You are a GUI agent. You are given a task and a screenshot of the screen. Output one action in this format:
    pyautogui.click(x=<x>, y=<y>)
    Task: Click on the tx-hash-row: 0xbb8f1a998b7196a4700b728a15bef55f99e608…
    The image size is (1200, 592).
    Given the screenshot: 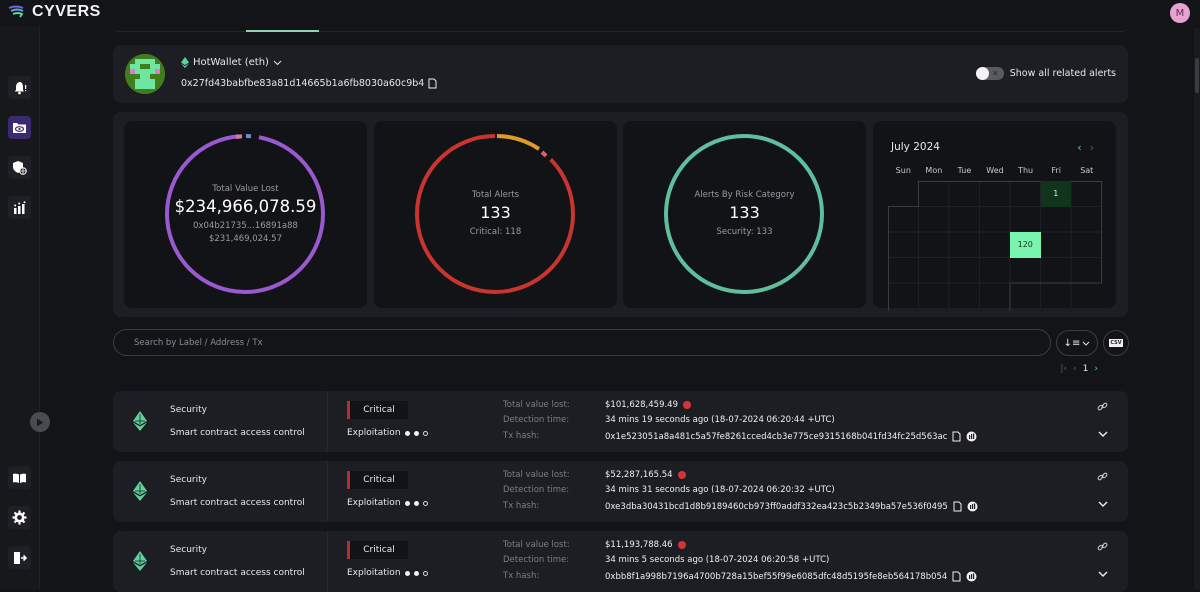 What is the action you would take?
    pyautogui.click(x=791, y=576)
    